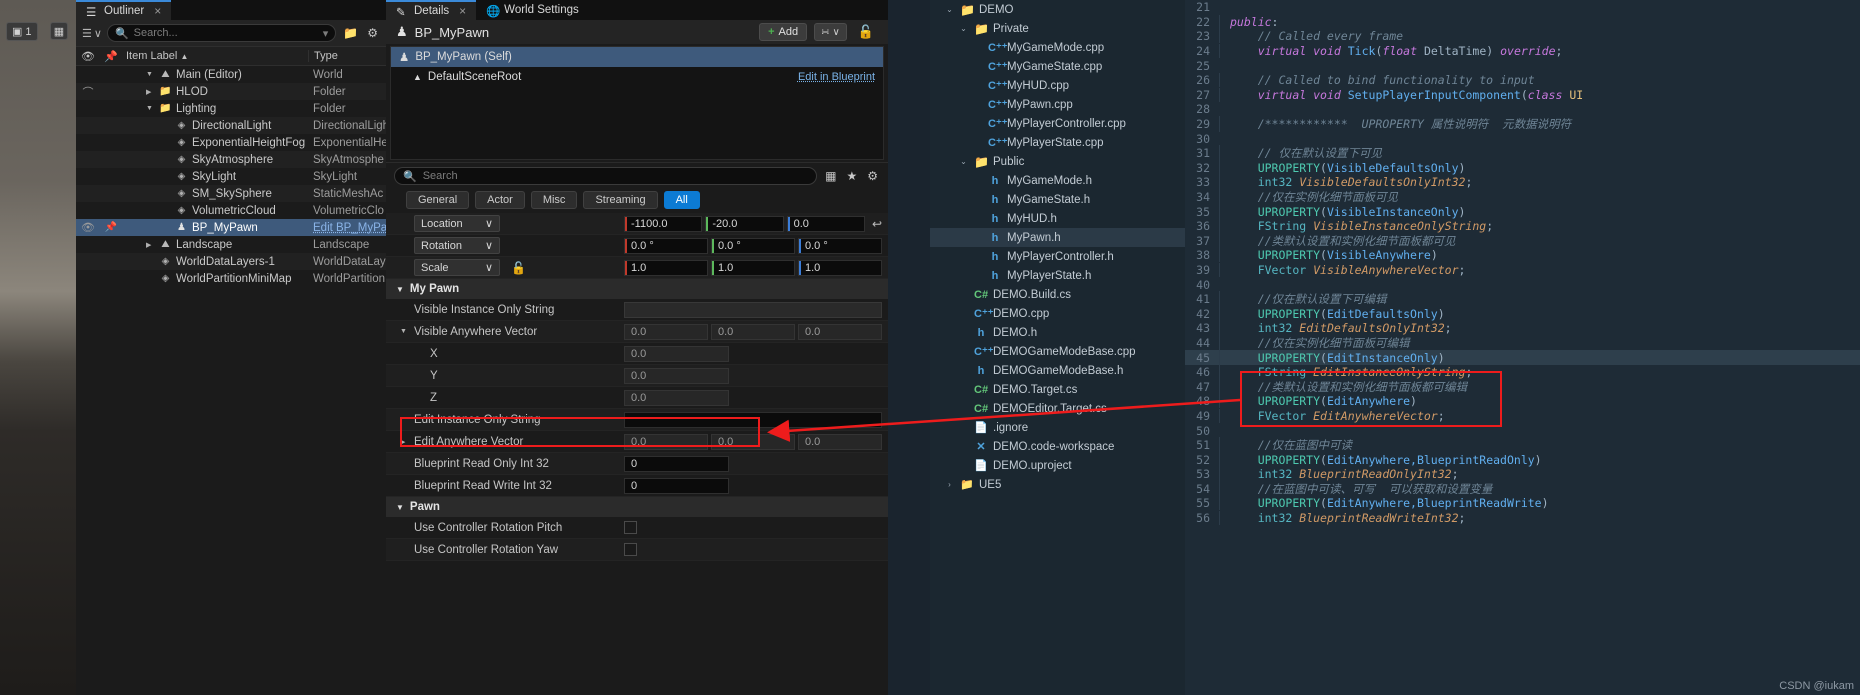 The width and height of the screenshot is (1860, 695). What do you see at coordinates (1057, 313) in the screenshot?
I see `explorer-item-demo-cpp: C⁺⁺ DEMO.cpp` at bounding box center [1057, 313].